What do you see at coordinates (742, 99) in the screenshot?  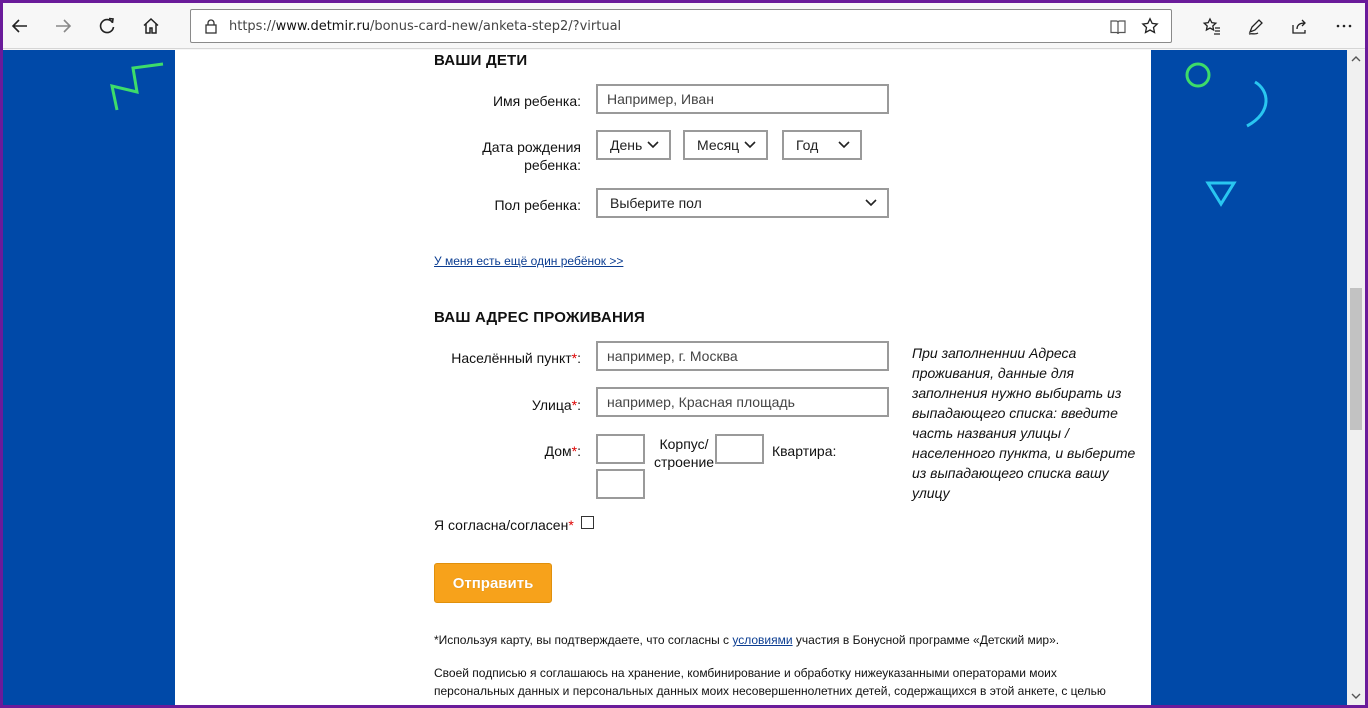 I see `child-name-input: Например, Иван` at bounding box center [742, 99].